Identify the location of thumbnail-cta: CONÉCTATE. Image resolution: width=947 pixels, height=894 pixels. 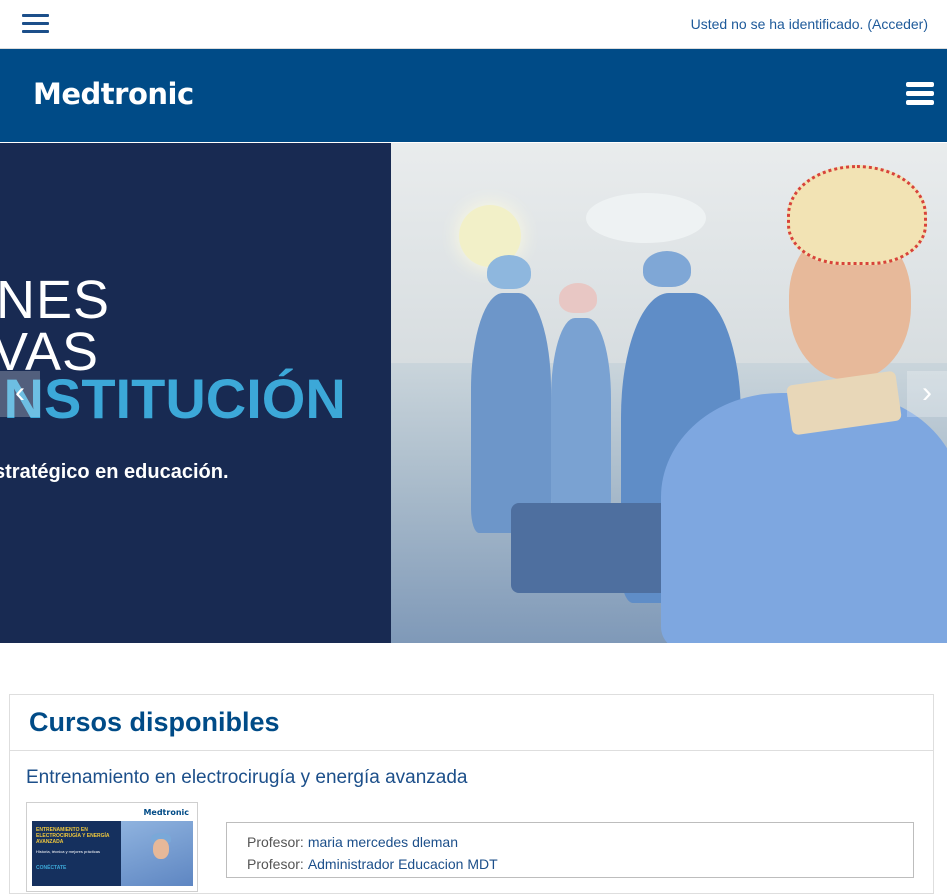
(51, 868).